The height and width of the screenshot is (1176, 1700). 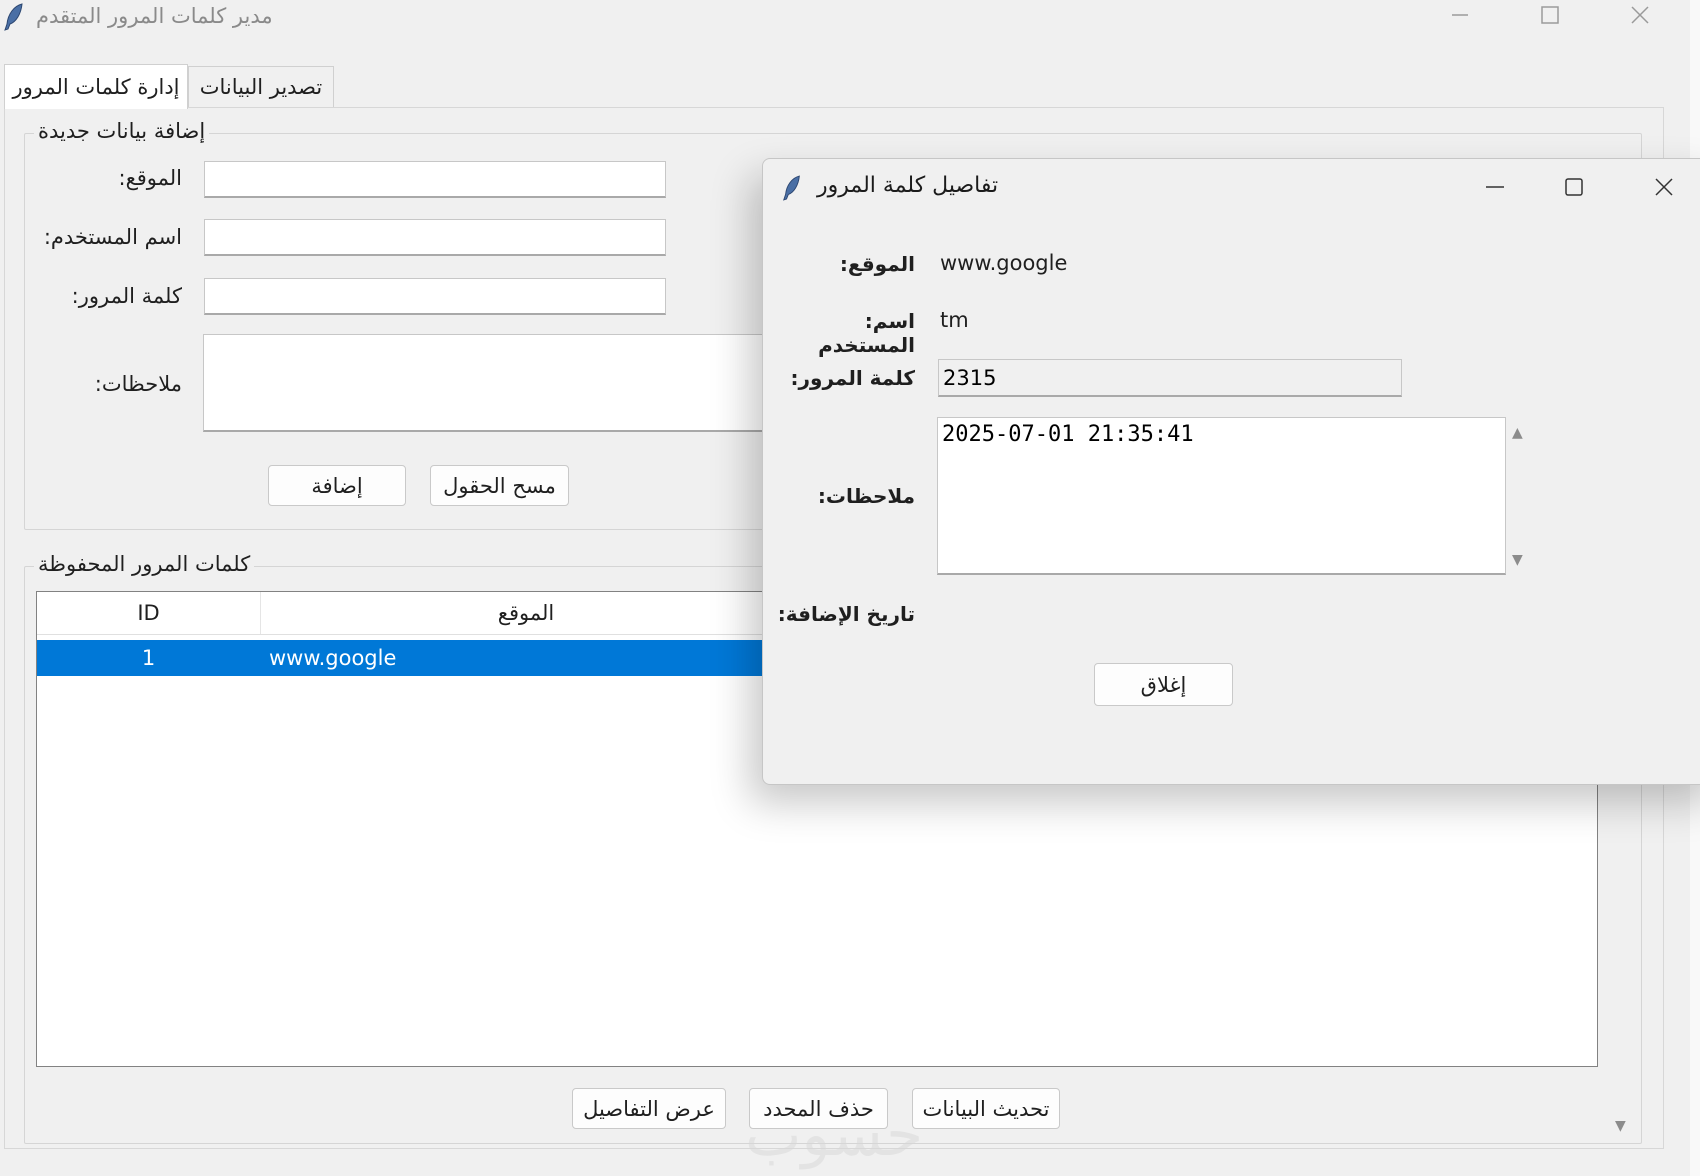 I want to click on dialog-username-value: tm, so click(x=954, y=320).